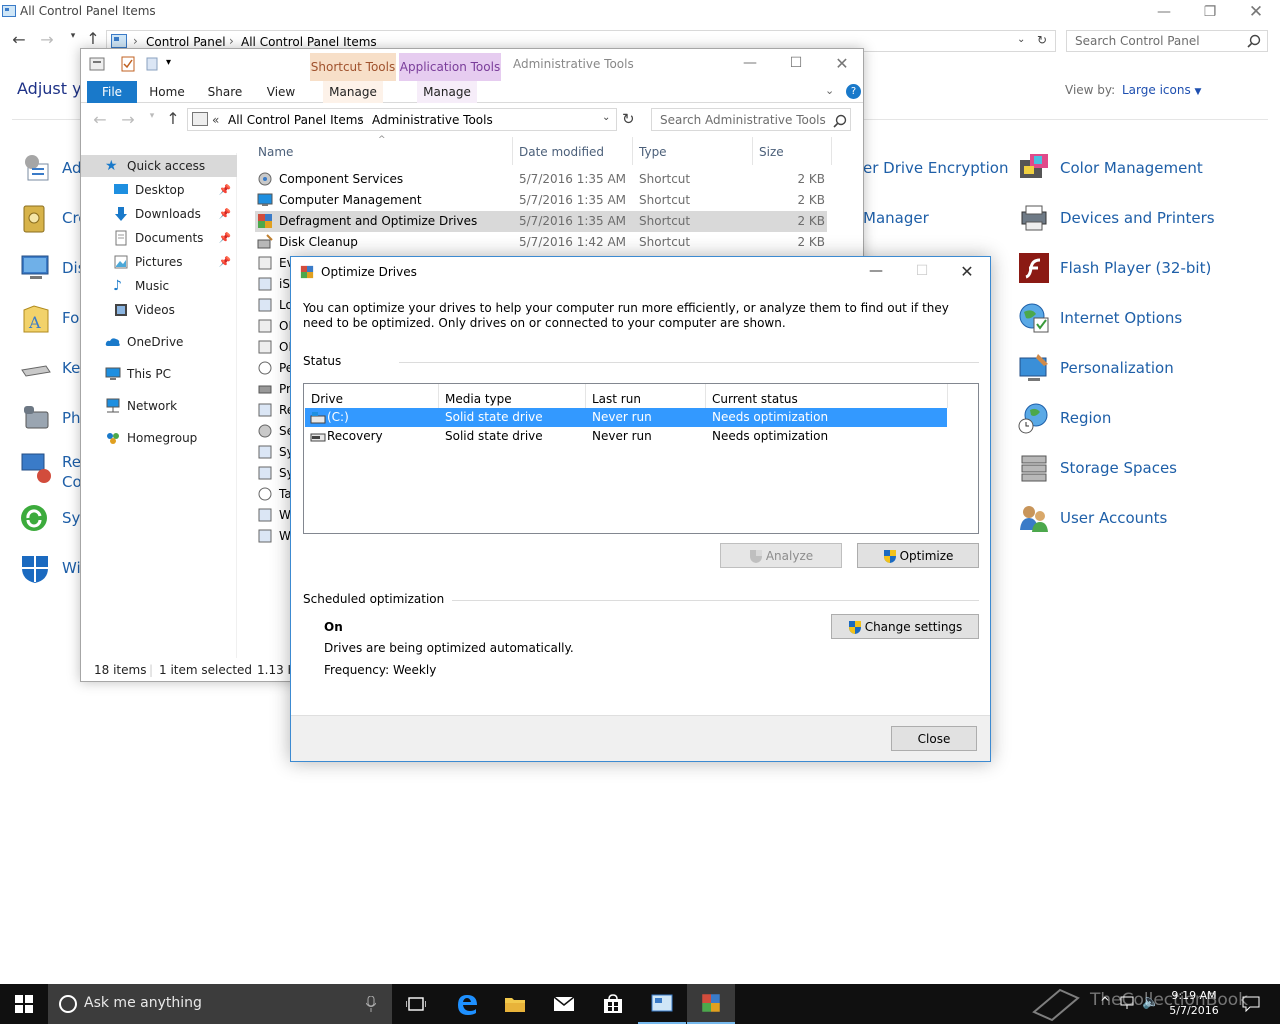  Describe the element at coordinates (51, 168) in the screenshot. I see `cp-item-administrative-tools: Ad` at that location.